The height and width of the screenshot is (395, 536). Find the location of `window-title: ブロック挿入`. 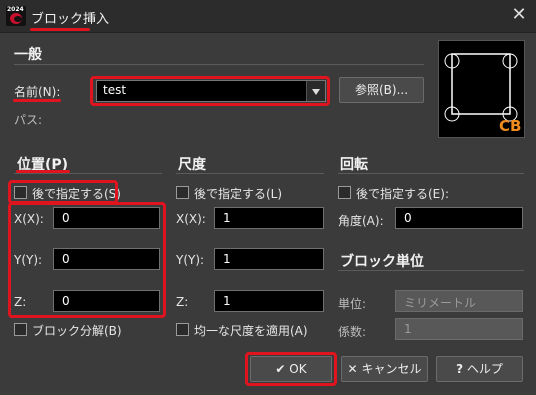

window-title: ブロック挿入 is located at coordinates (70, 19).